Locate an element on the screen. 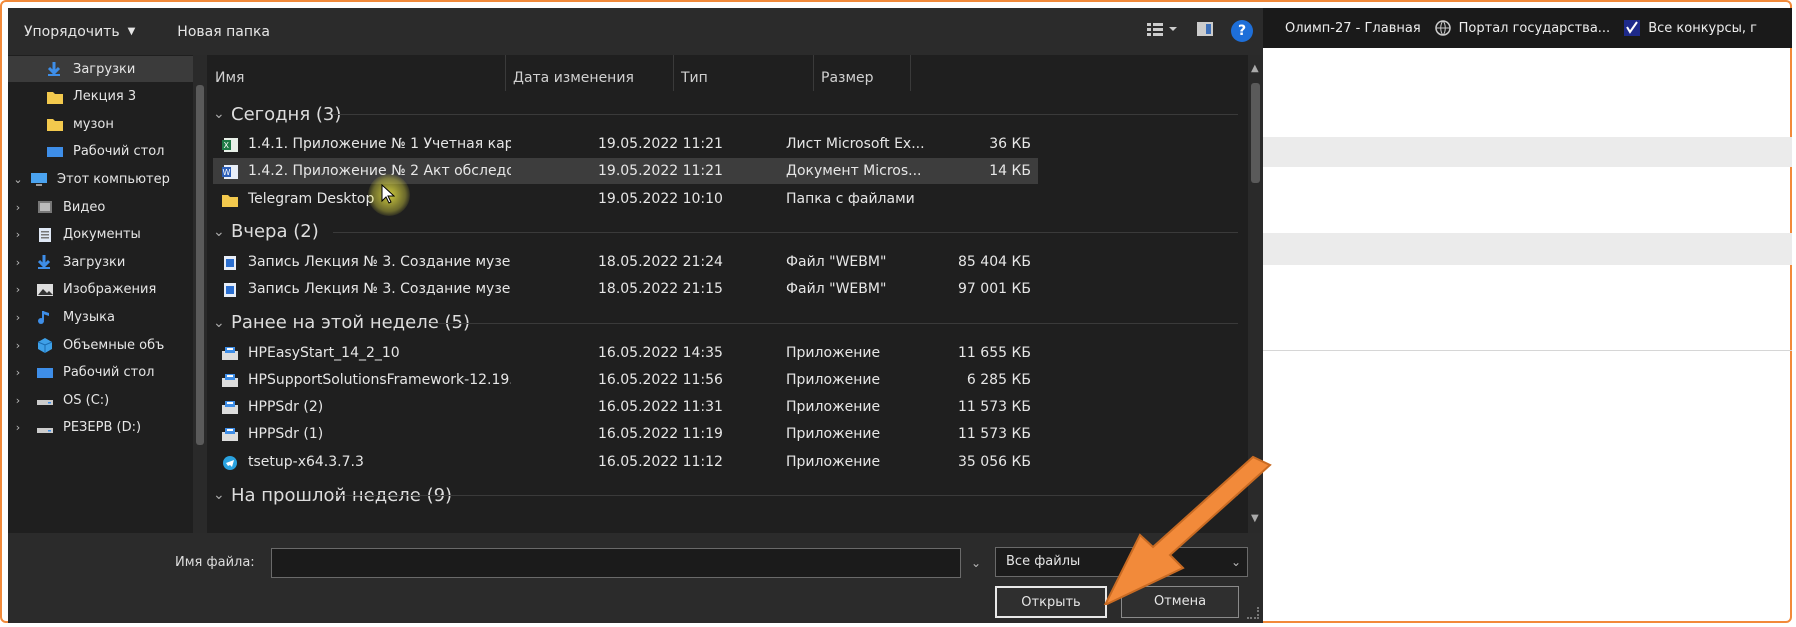  resize-grip is located at coordinates (1253, 613).